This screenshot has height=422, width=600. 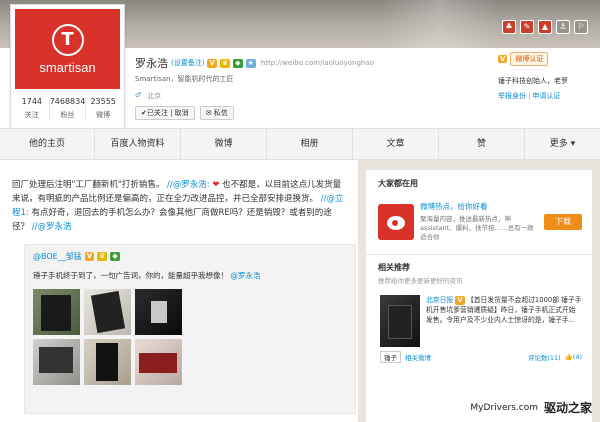 I want to click on following-count: 1744 关注, so click(x=32, y=108).